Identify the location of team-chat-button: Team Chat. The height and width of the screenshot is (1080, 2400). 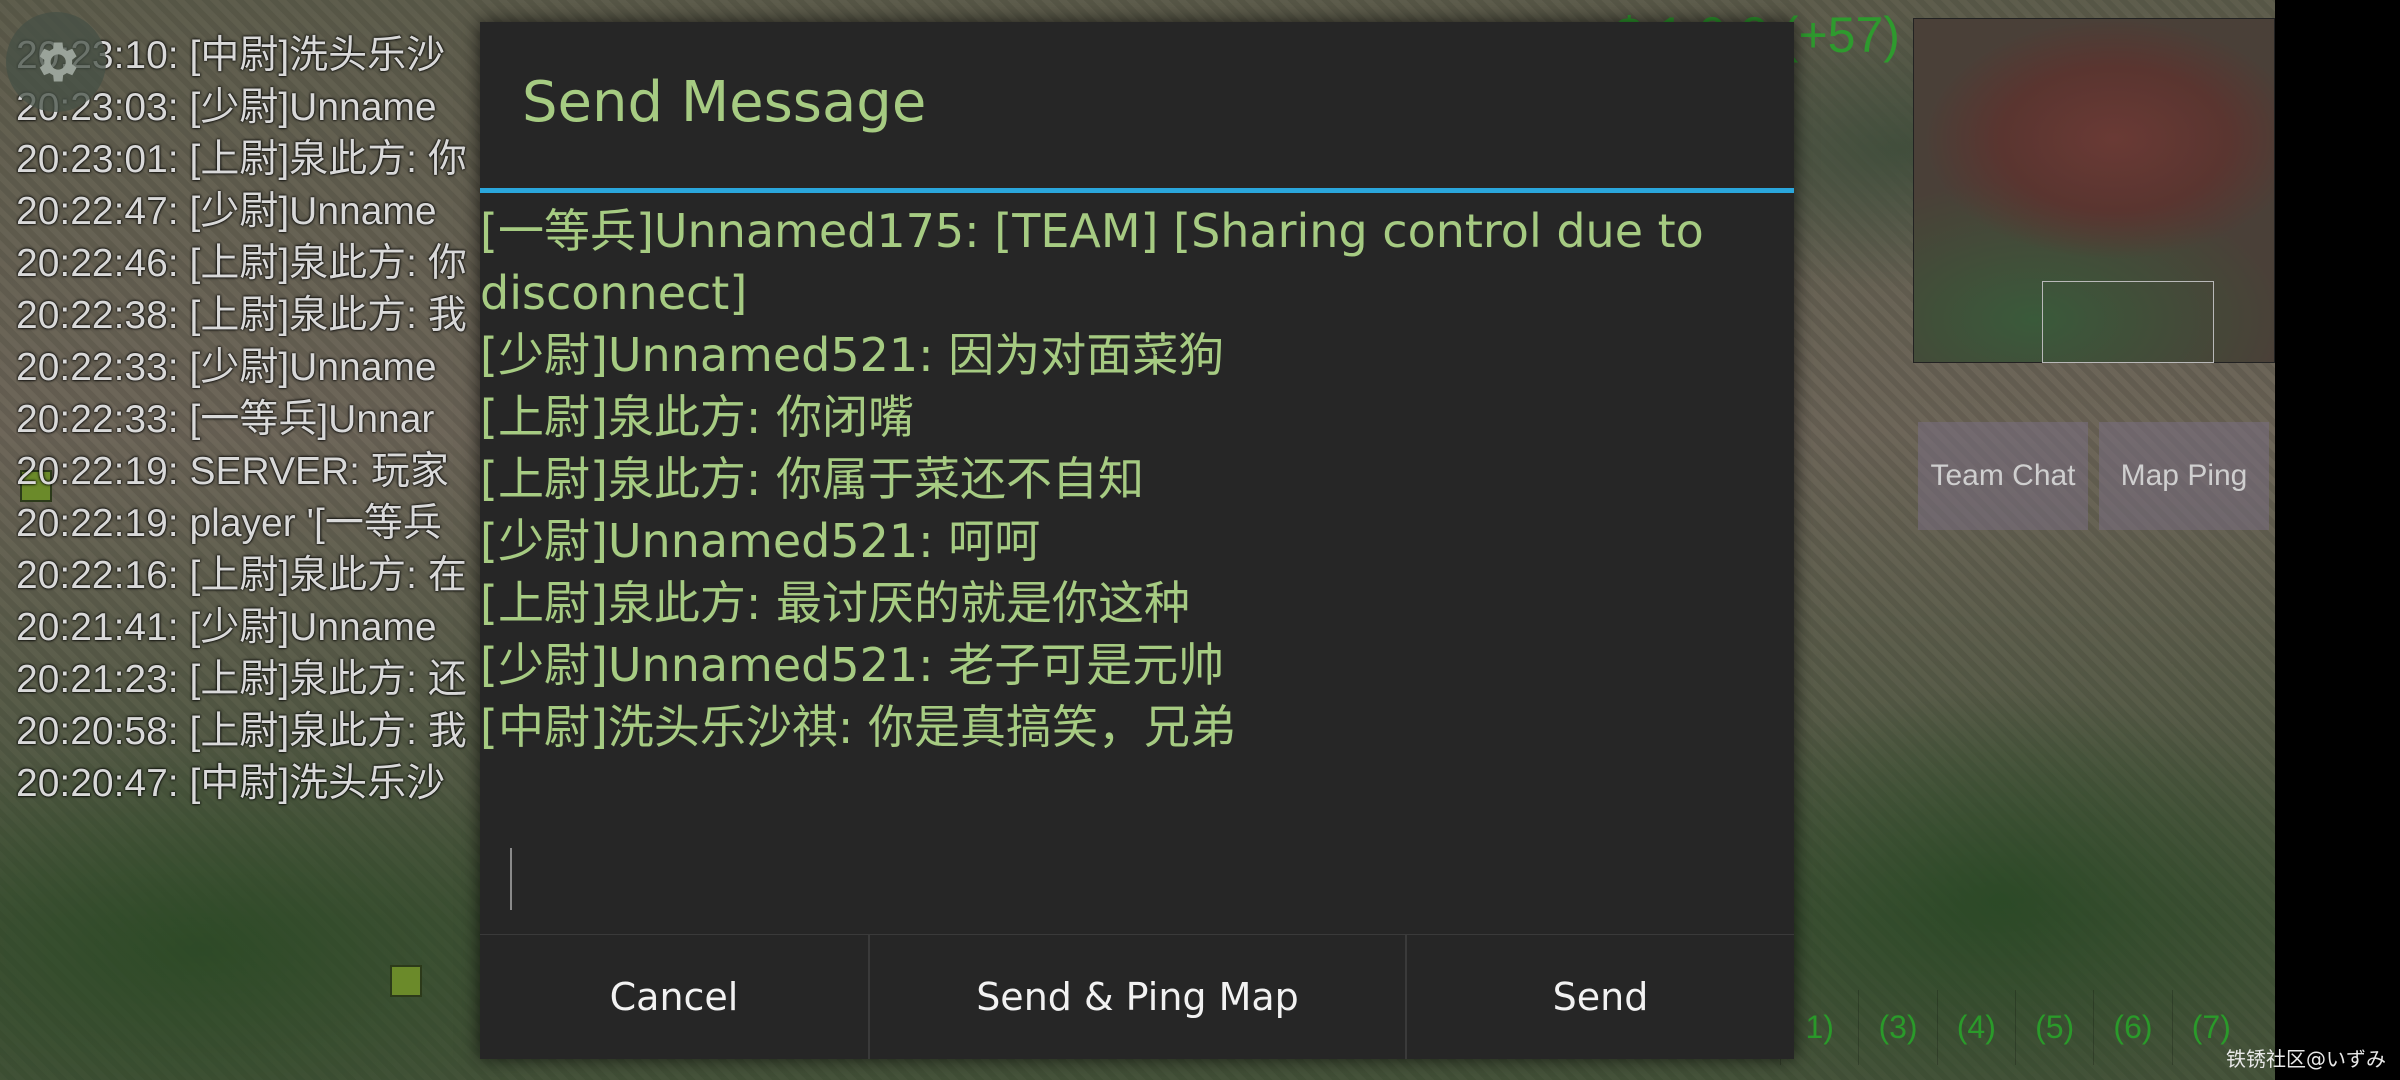
(2003, 476).